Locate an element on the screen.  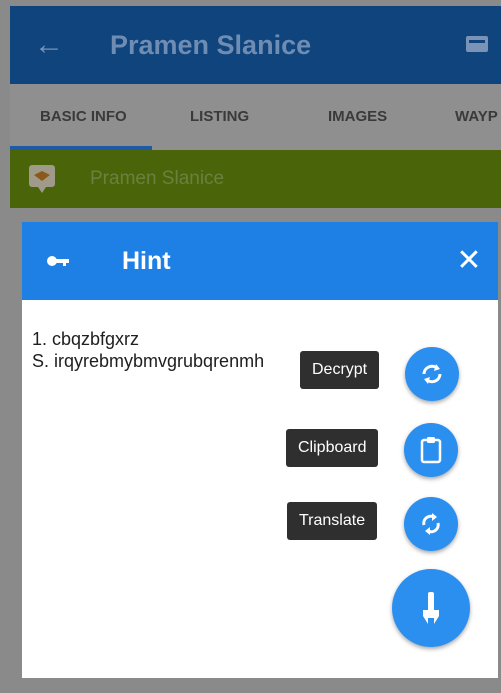
clipboard-icon is located at coordinates (431, 450).